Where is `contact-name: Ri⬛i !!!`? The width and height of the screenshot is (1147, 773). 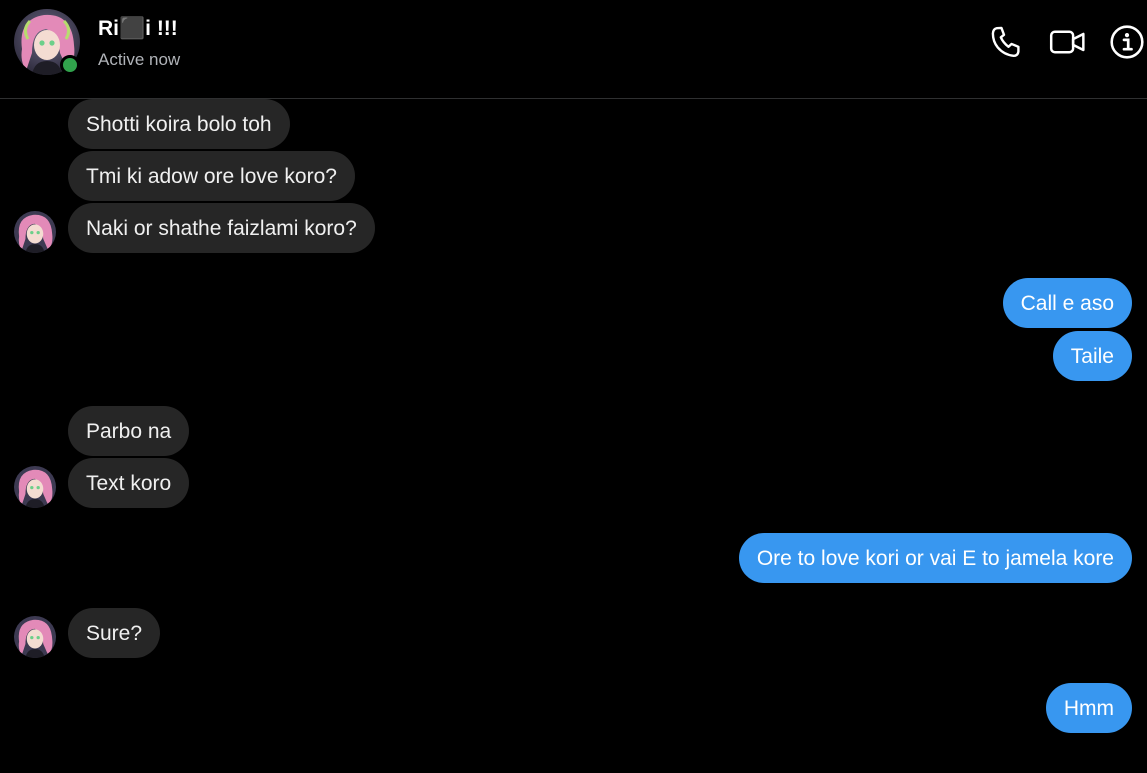 contact-name: Ri⬛i !!! is located at coordinates (138, 29).